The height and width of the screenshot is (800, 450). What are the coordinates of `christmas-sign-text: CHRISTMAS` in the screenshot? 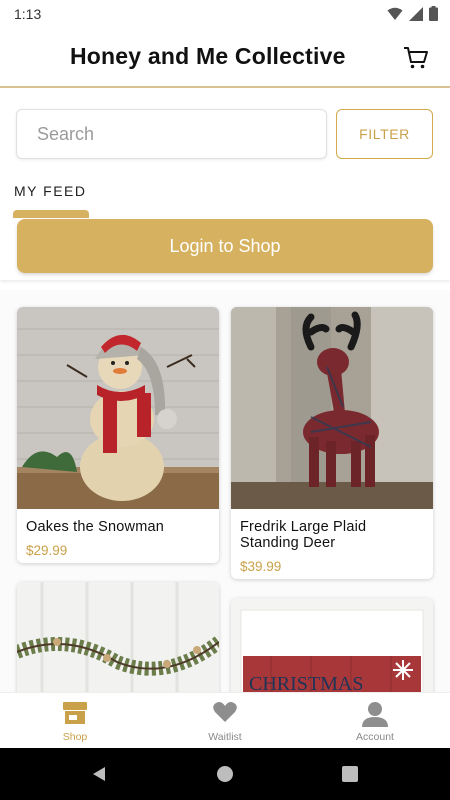 It's located at (306, 682).